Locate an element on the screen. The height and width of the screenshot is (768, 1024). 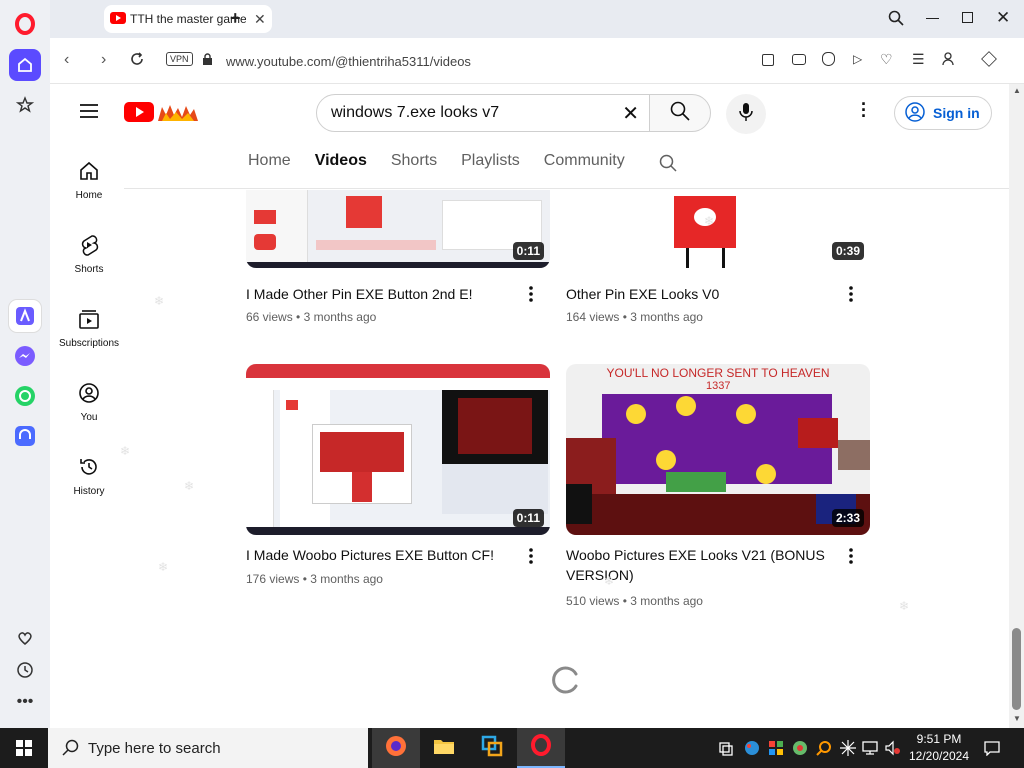
minimize-icon is located at coordinates (932, 18).